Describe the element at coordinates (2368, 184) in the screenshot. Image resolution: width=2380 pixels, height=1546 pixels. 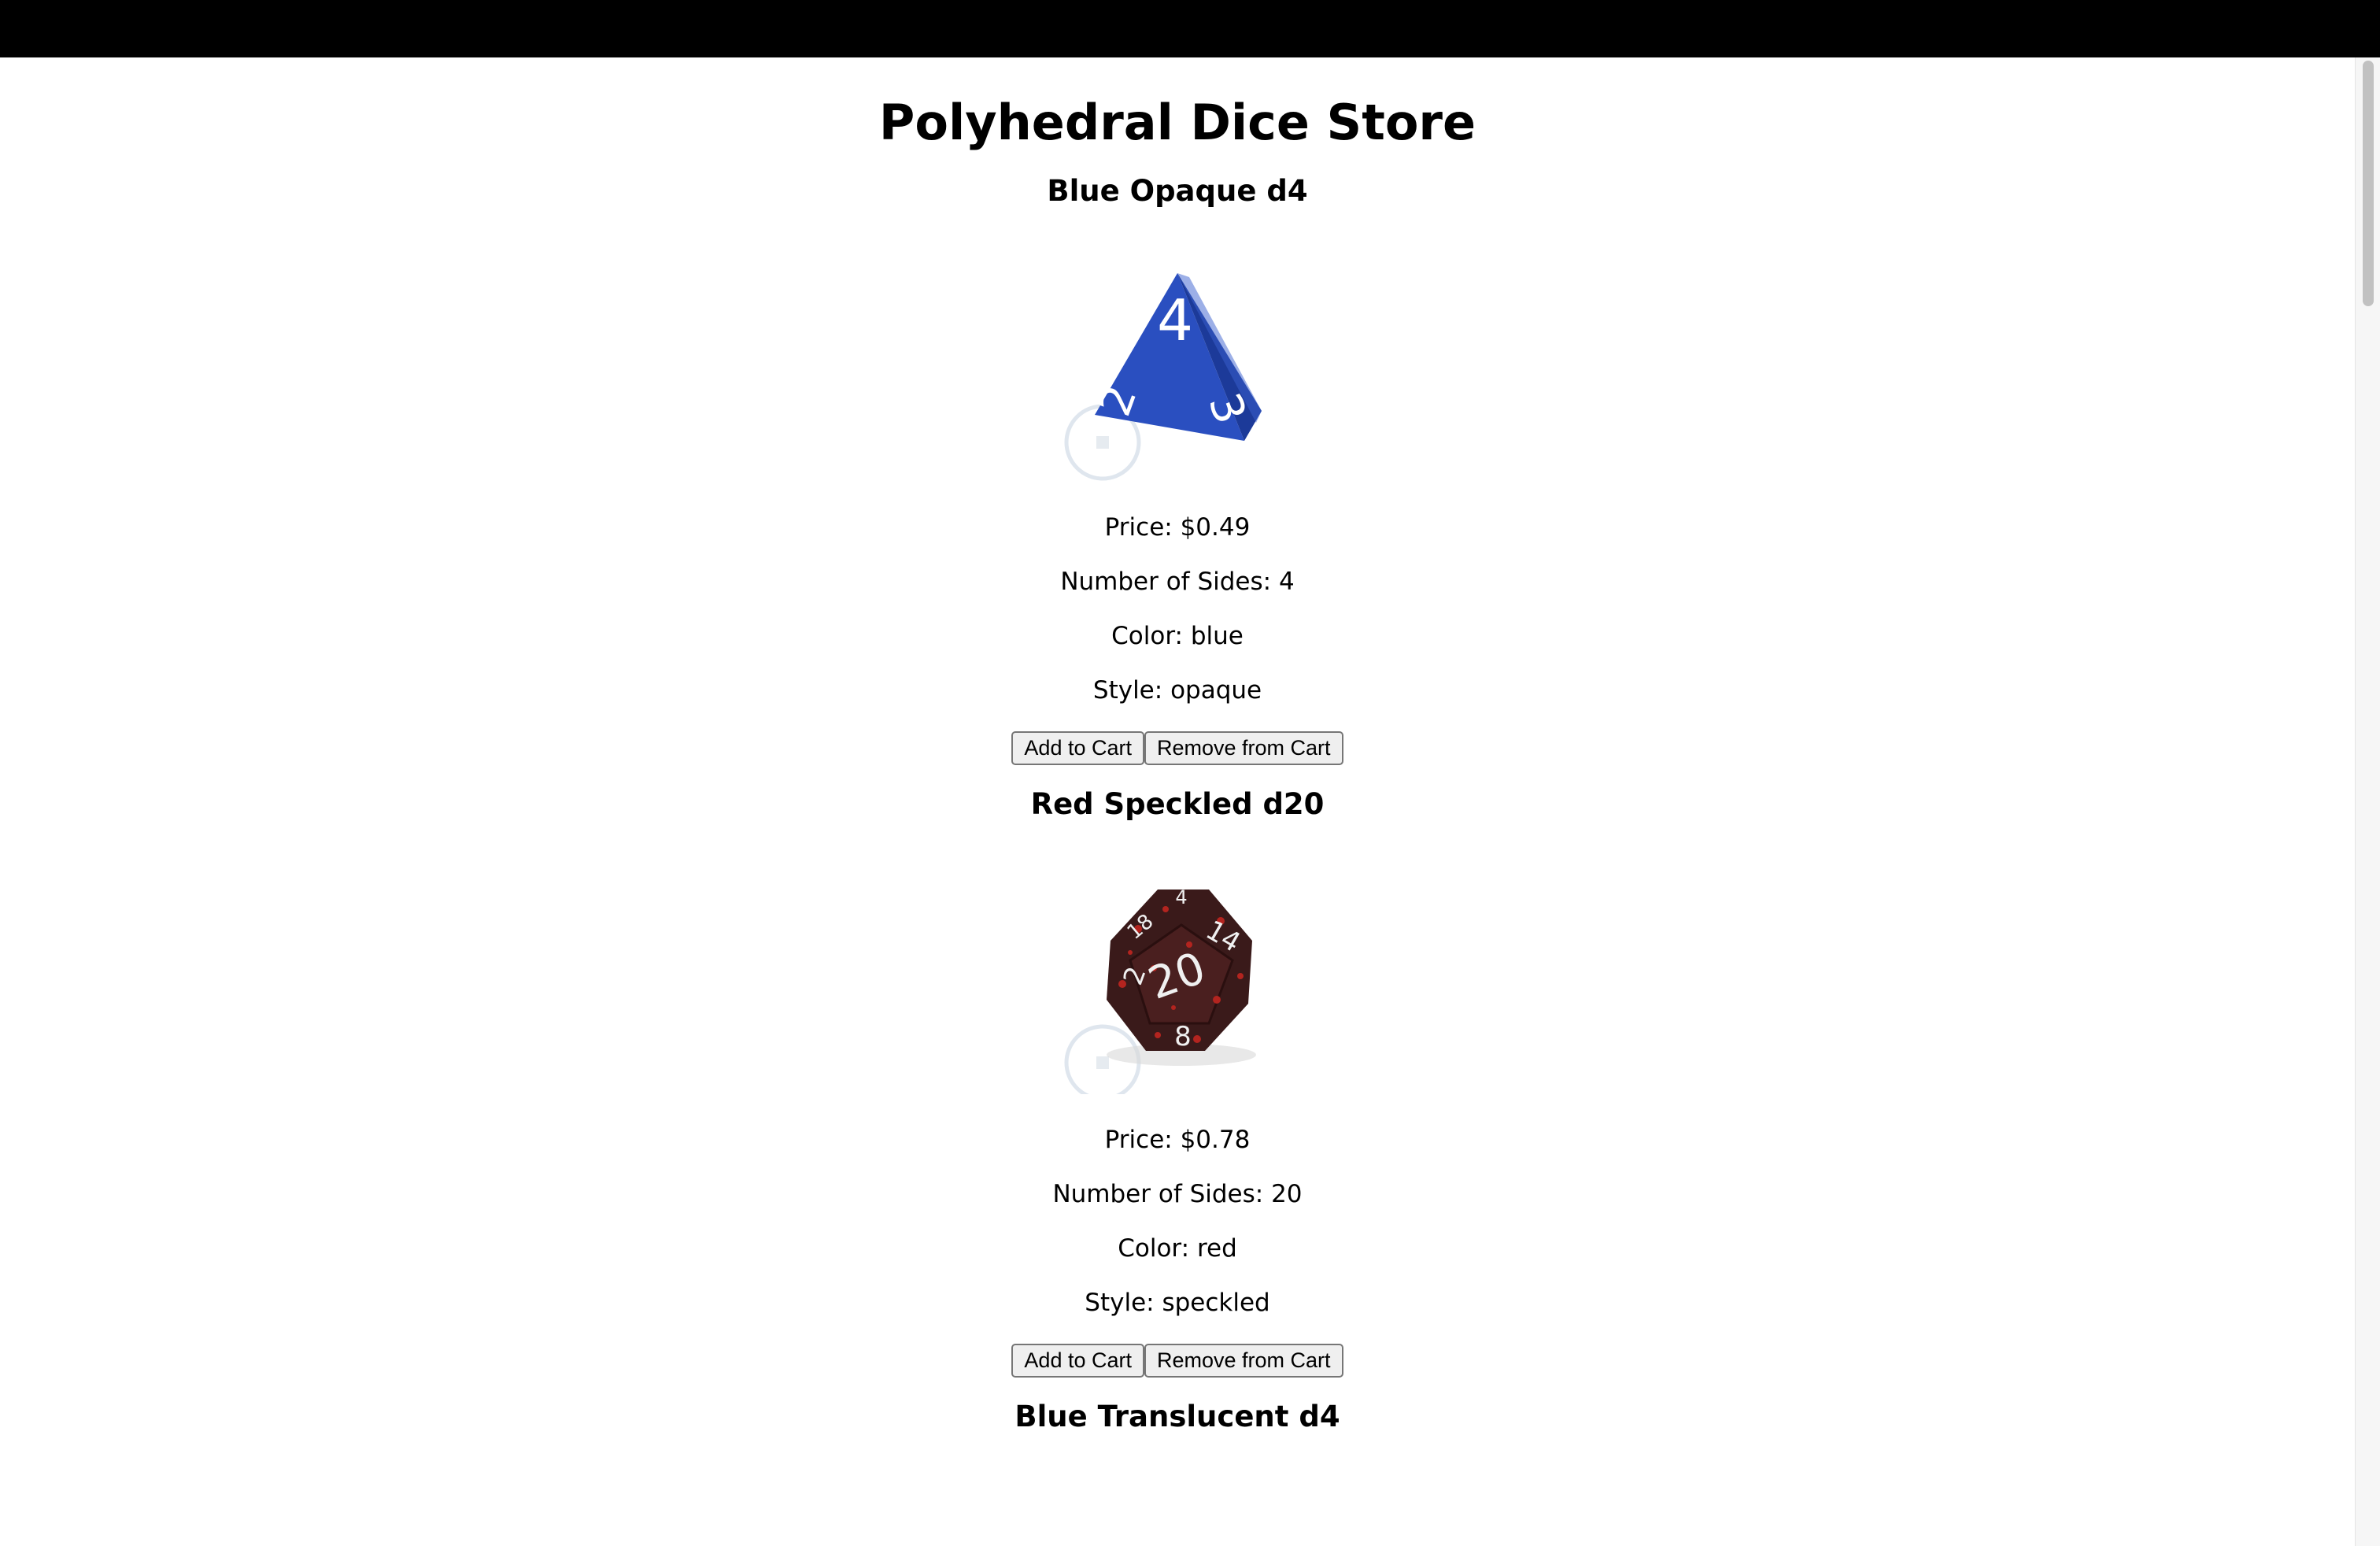
I see `scrollbar-thumb` at that location.